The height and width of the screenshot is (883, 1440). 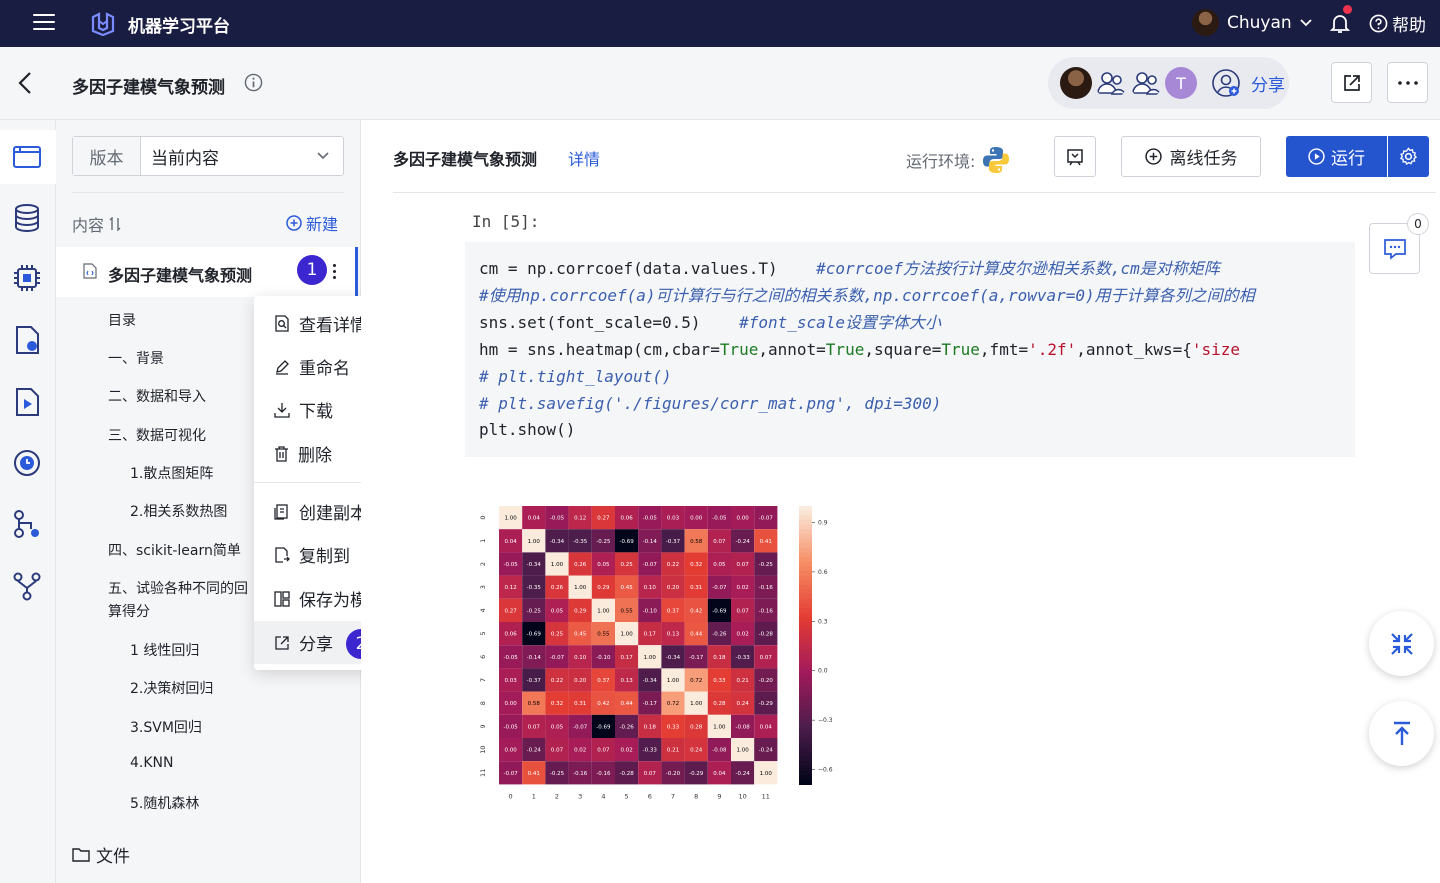 What do you see at coordinates (27, 402) in the screenshot?
I see `file-play-icon` at bounding box center [27, 402].